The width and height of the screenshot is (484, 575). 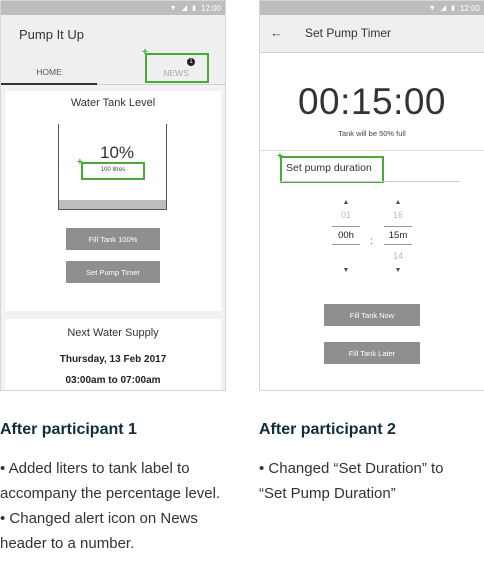 What do you see at coordinates (372, 101) in the screenshot?
I see `timer-display: 00:15:00` at bounding box center [372, 101].